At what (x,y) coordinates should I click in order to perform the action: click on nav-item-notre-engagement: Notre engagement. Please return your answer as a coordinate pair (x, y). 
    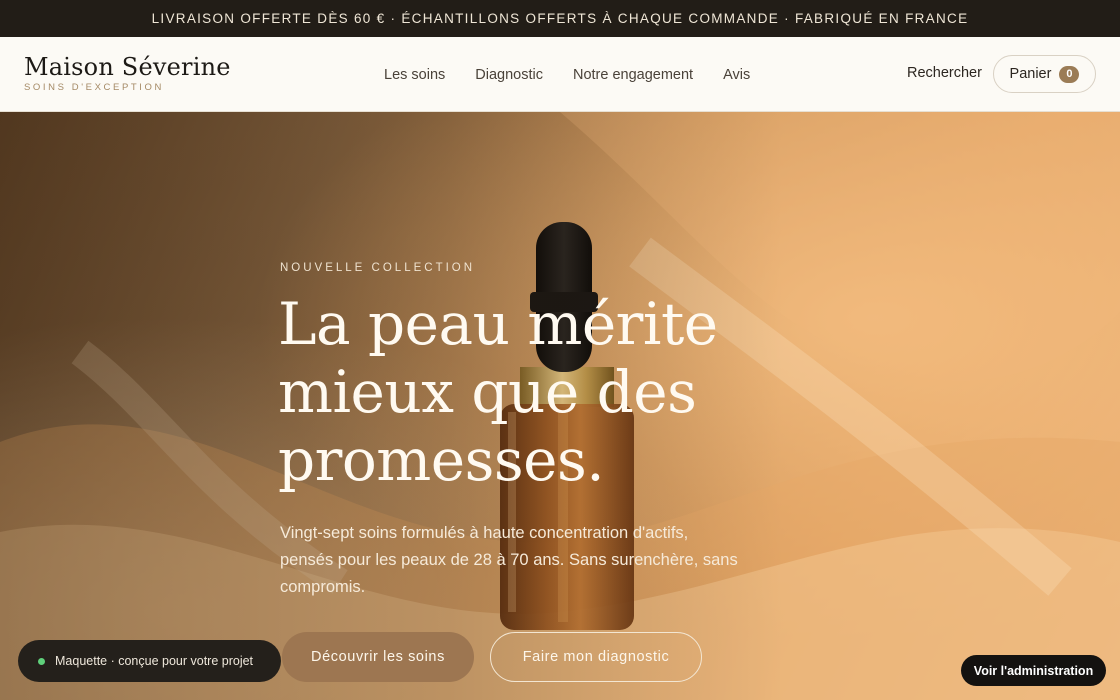
    Looking at the image, I should click on (633, 75).